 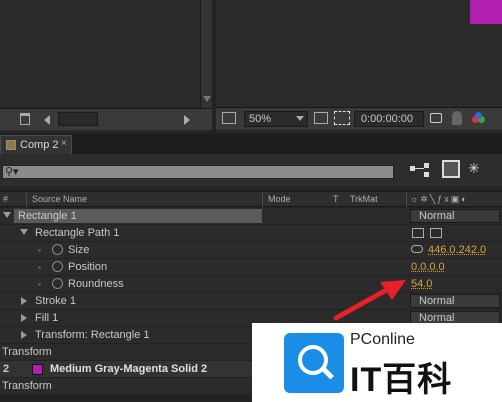 I want to click on position-value: 0.0,0.0, so click(x=428, y=267).